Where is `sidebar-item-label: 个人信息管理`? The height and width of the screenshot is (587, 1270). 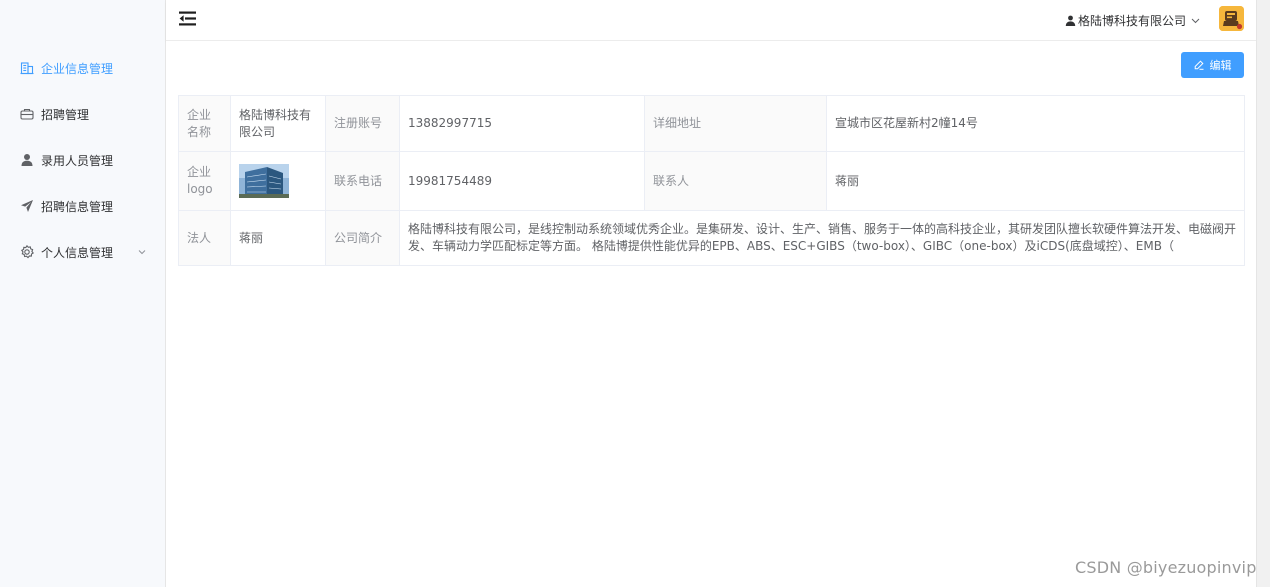 sidebar-item-label: 个人信息管理 is located at coordinates (77, 252).